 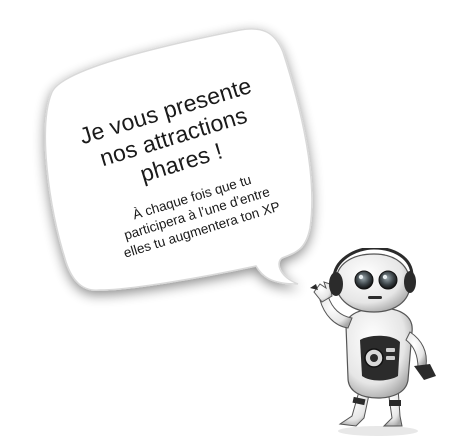 I want to click on robot-left-ear, so click(x=336, y=284).